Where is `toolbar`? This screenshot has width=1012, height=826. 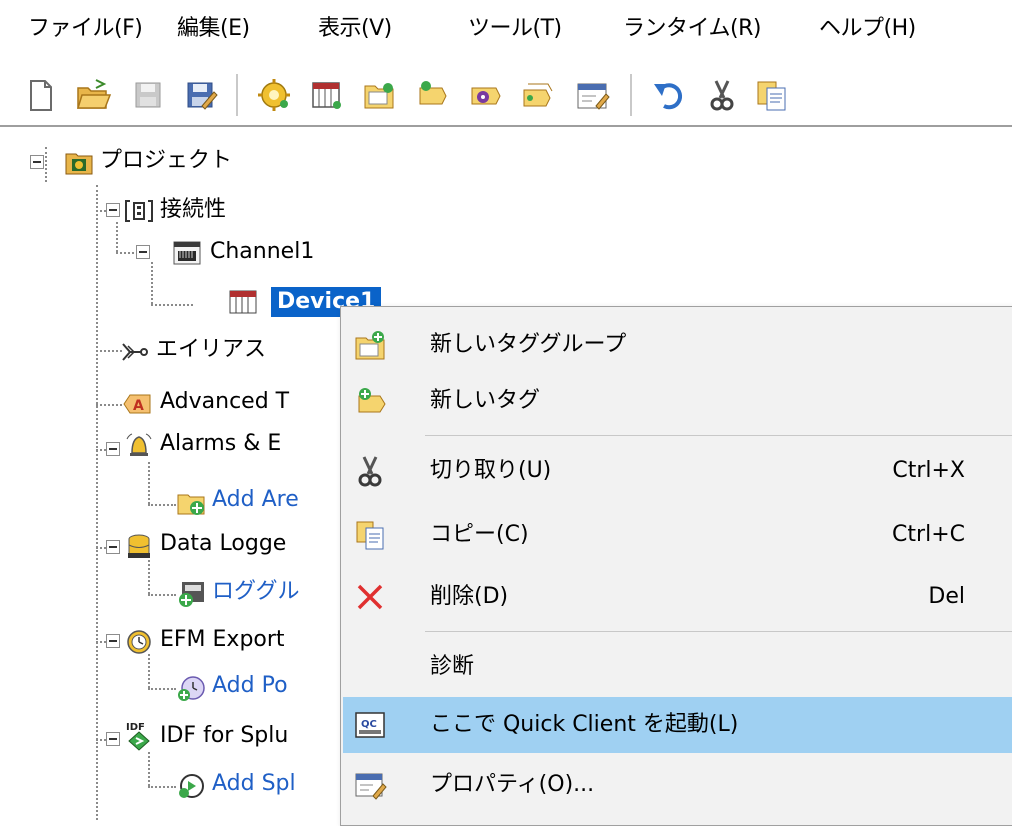
toolbar is located at coordinates (506, 94).